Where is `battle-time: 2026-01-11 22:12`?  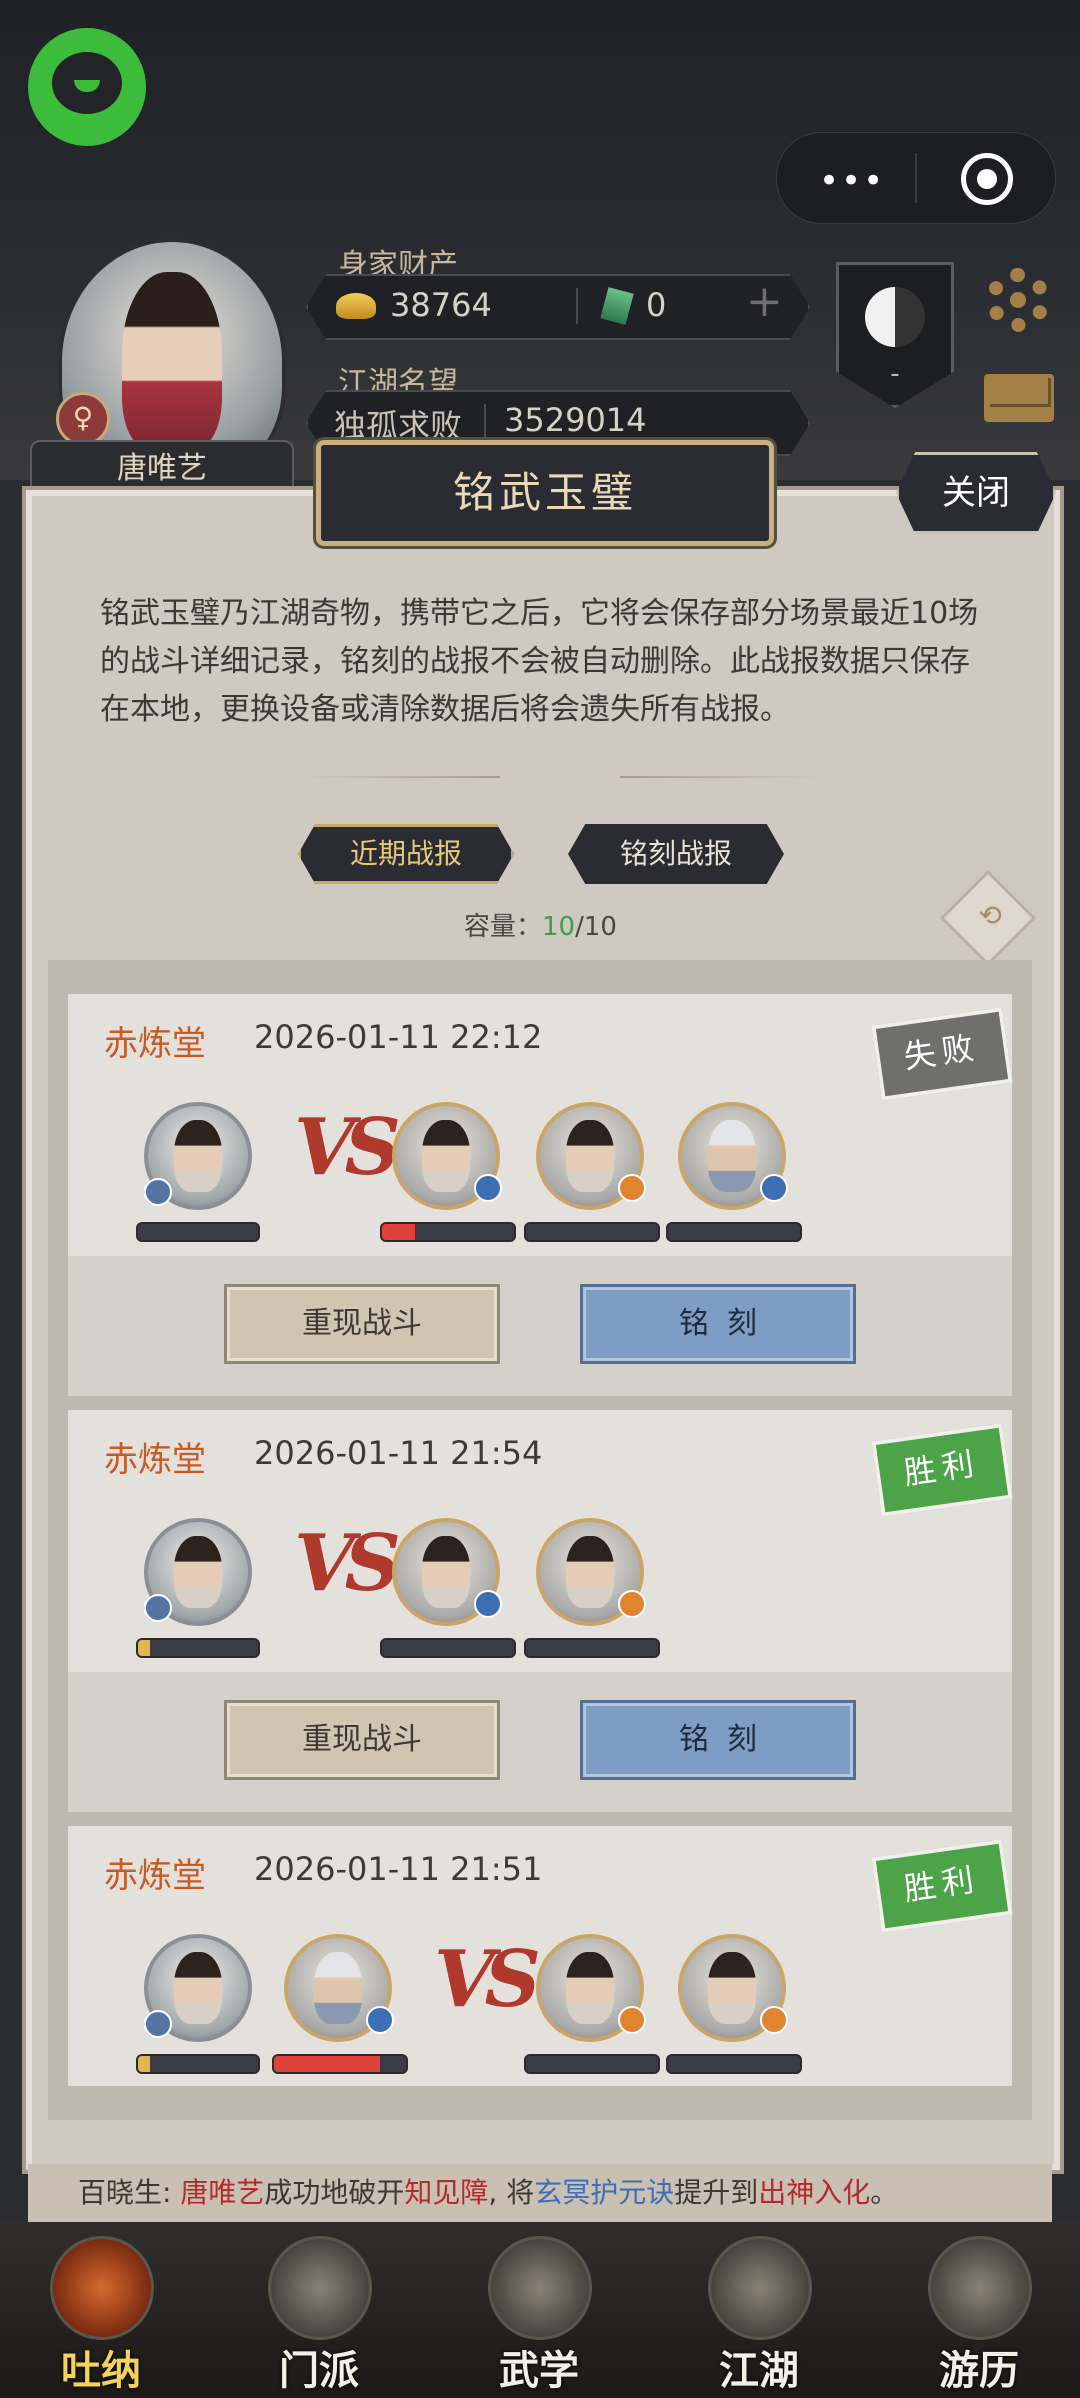
battle-time: 2026-01-11 22:12 is located at coordinates (398, 1037).